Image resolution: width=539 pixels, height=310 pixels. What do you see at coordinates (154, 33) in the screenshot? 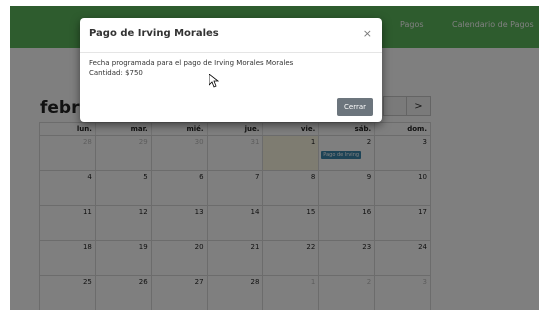
I see `modal-title: Pago de Irving Morales` at bounding box center [154, 33].